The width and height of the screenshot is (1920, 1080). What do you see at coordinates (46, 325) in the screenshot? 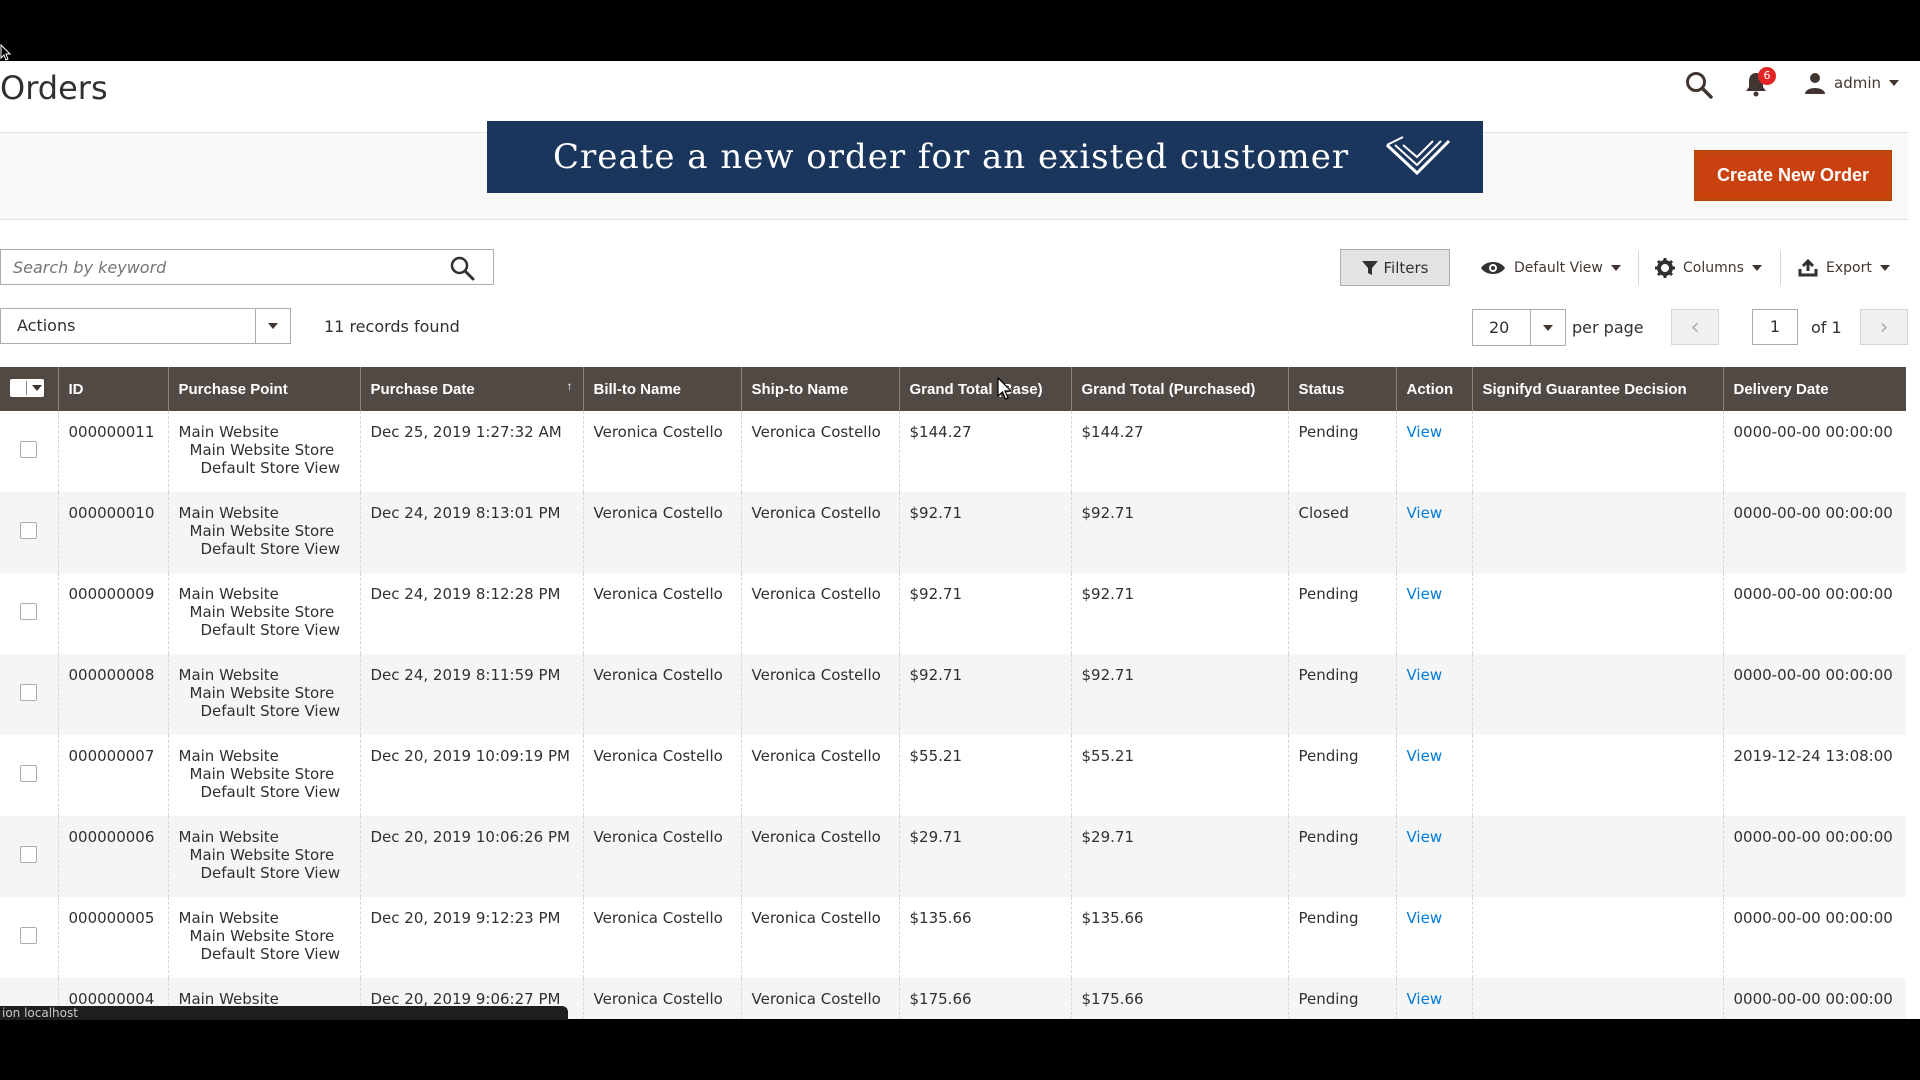
I see `actions-label: Actions` at bounding box center [46, 325].